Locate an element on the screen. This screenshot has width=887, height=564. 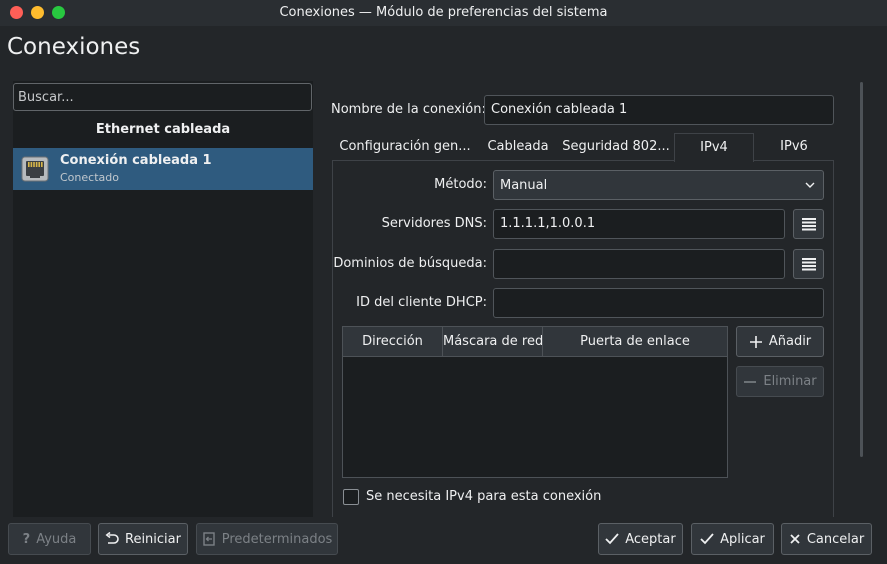
tab-ipv6: IPv6 is located at coordinates (794, 147).